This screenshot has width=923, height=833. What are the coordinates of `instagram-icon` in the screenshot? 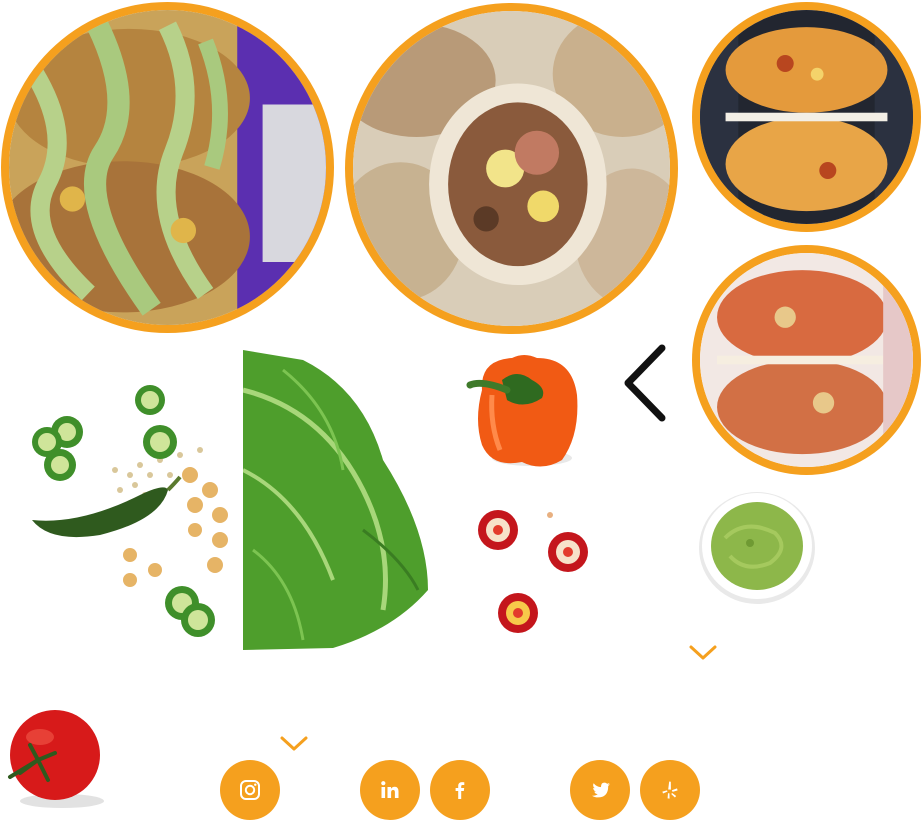 It's located at (250, 790).